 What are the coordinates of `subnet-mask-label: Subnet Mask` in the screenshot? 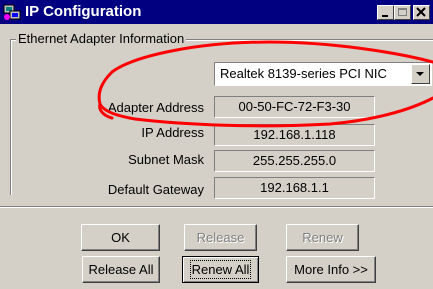 It's located at (166, 159).